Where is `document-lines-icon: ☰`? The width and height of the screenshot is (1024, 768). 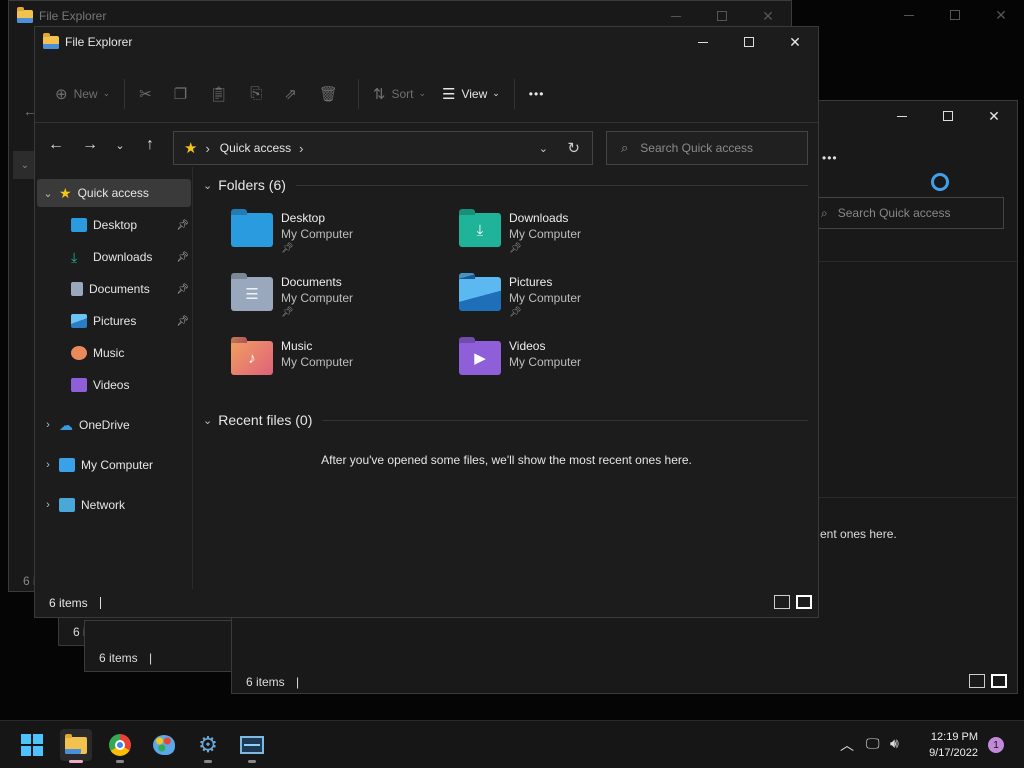 document-lines-icon: ☰ is located at coordinates (252, 294).